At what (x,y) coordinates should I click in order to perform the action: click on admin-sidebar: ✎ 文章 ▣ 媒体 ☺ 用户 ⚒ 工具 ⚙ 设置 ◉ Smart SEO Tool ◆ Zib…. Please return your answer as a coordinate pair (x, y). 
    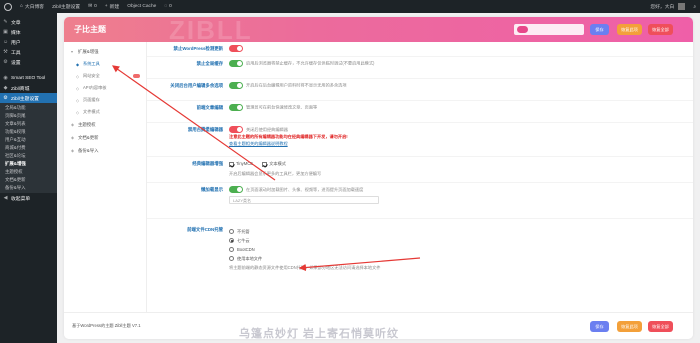
    Looking at the image, I should click on (28, 178).